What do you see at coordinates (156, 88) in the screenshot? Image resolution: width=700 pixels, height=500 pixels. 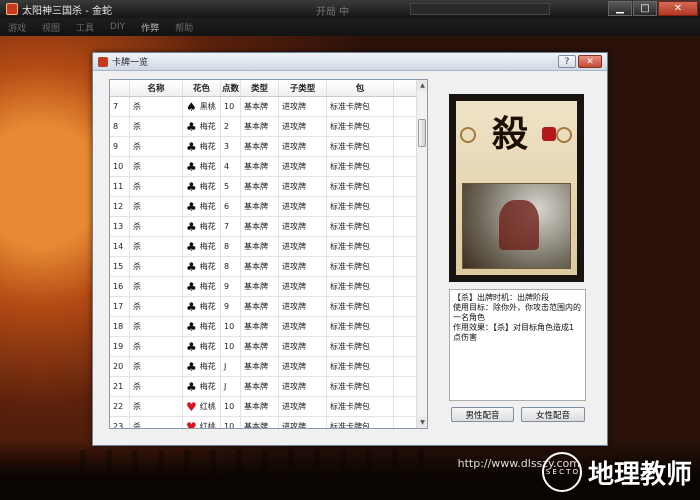 I see `header-name: 名称` at bounding box center [156, 88].